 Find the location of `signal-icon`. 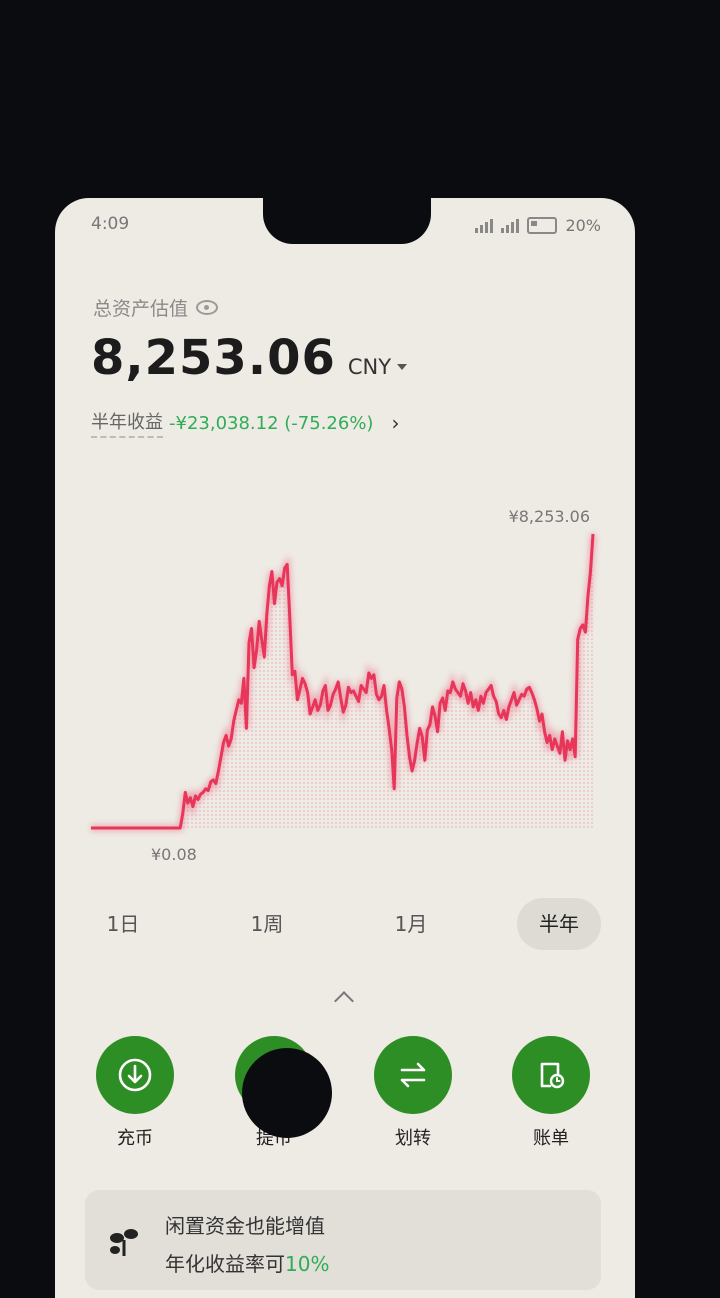

signal-icon is located at coordinates (484, 225).